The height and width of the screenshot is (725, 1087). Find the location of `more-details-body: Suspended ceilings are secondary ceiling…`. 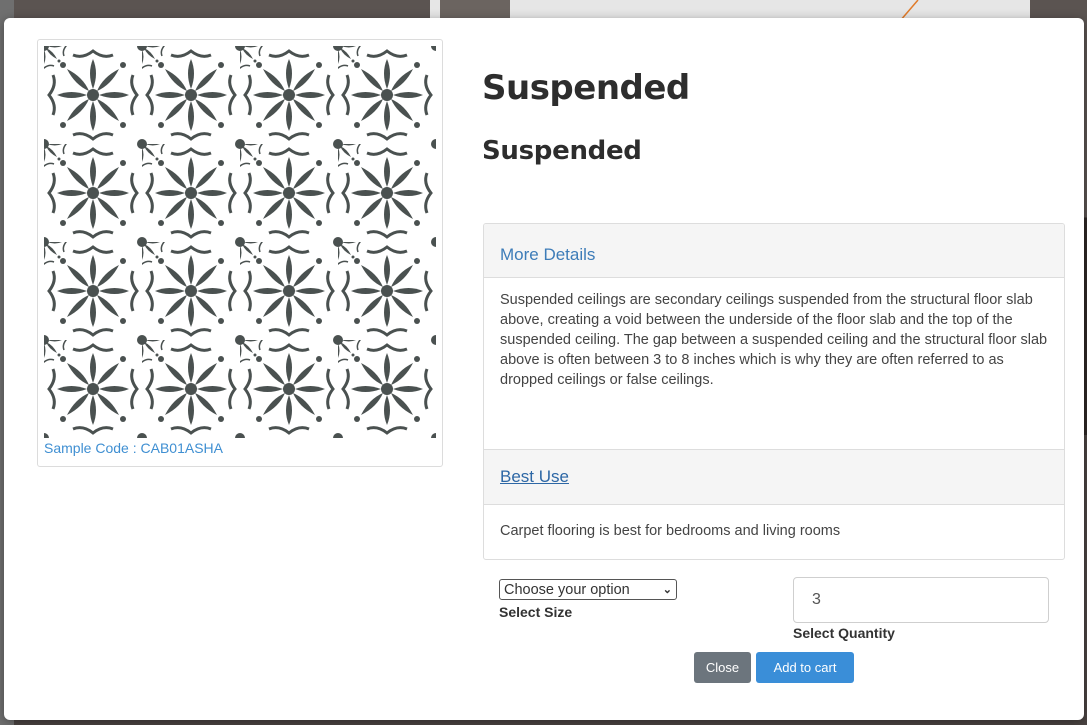

more-details-body: Suspended ceilings are secondary ceiling… is located at coordinates (774, 340).